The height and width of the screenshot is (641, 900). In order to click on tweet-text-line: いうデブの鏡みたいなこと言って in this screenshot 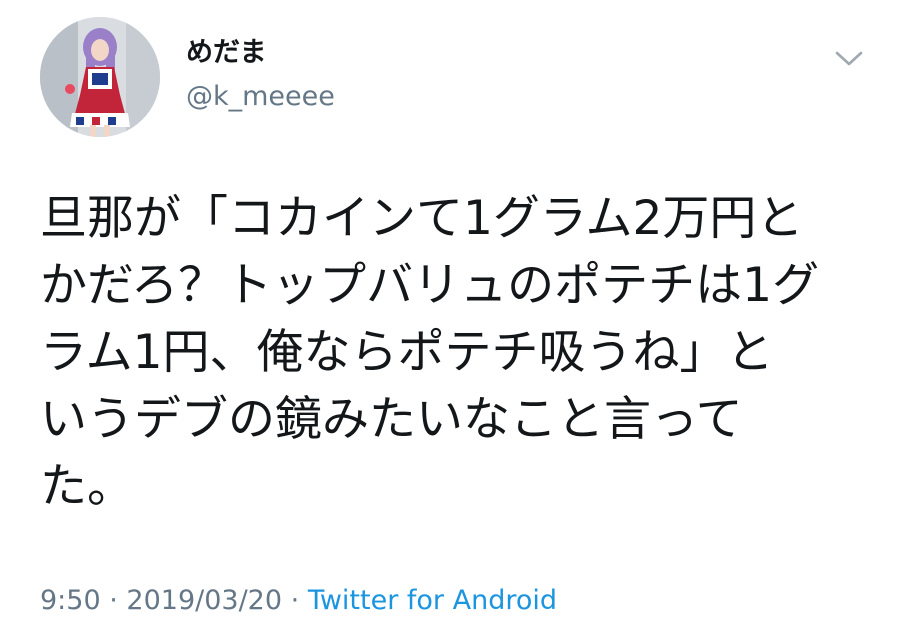, I will do `click(391, 419)`.